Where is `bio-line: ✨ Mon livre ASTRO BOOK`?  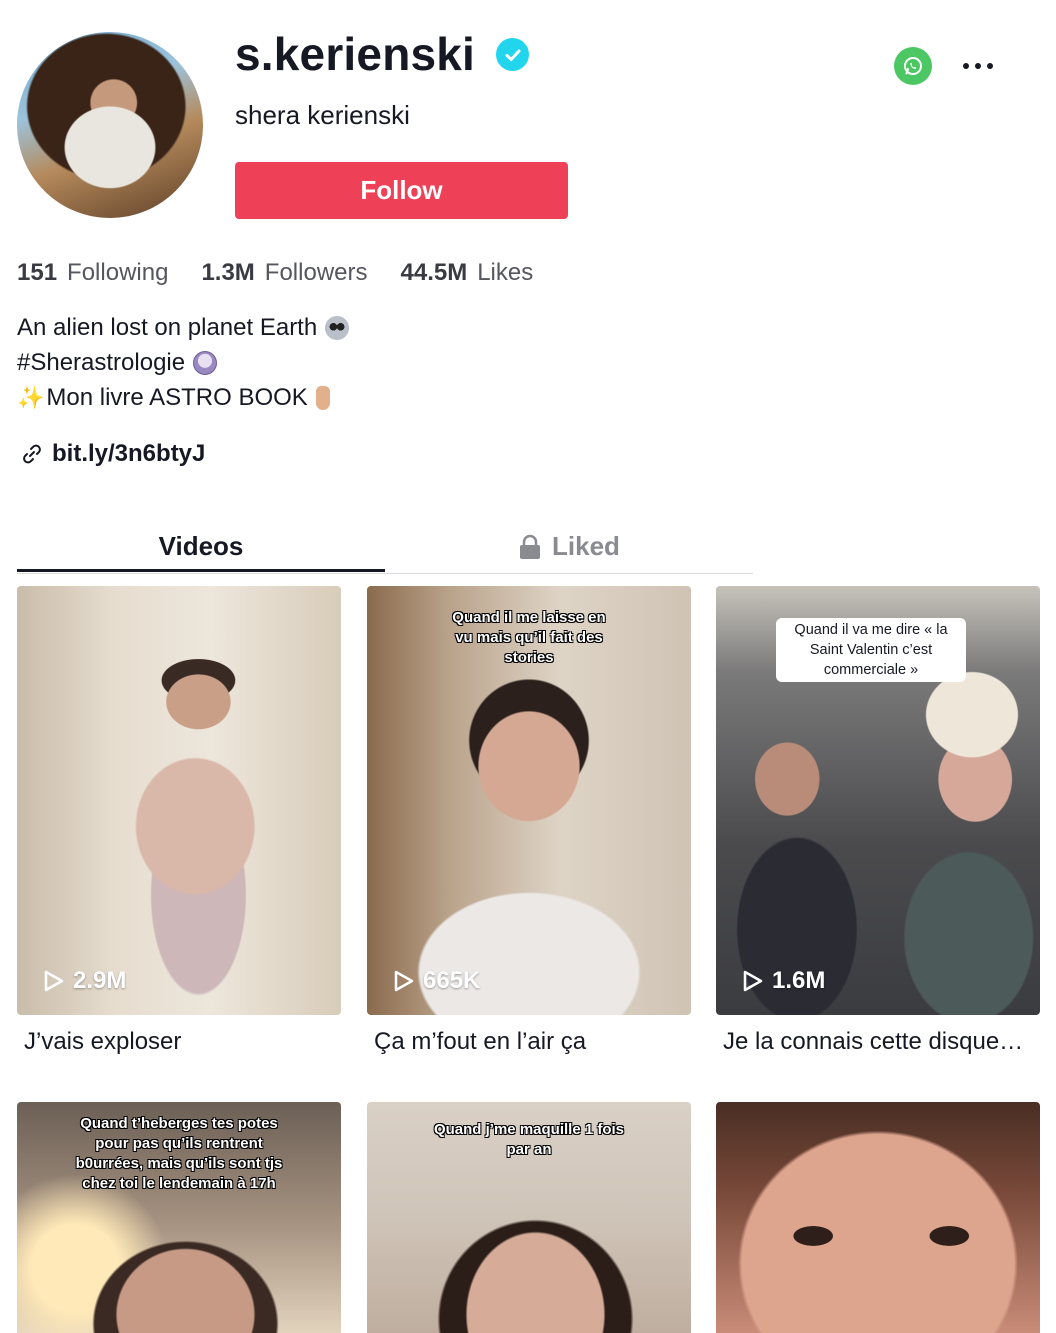
bio-line: ✨ Mon livre ASTRO BOOK is located at coordinates (183, 397).